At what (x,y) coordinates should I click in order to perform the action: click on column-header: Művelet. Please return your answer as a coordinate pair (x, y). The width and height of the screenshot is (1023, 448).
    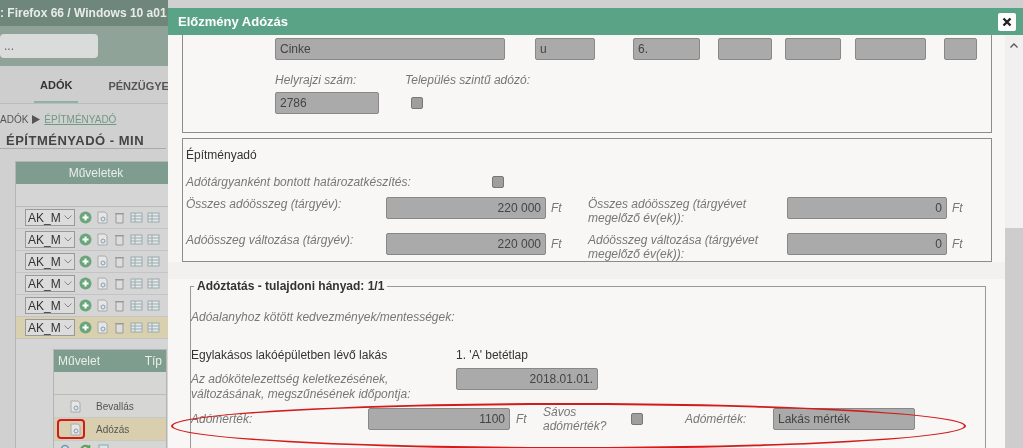
    Looking at the image, I should click on (79, 361).